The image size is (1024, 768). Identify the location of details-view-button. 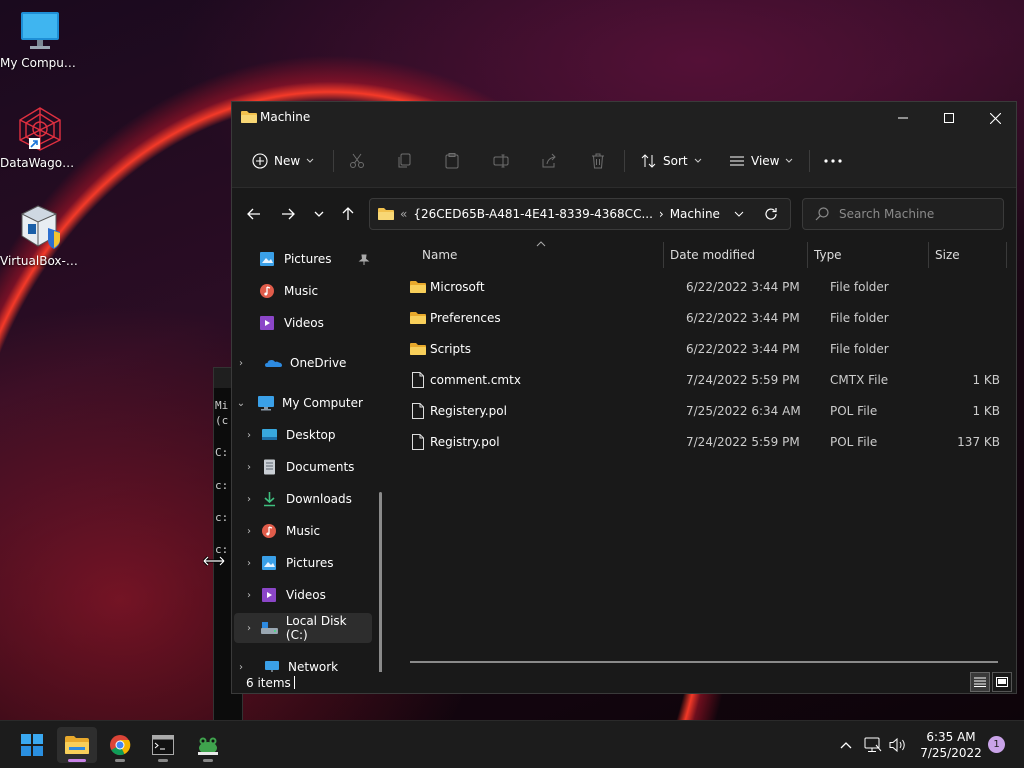
(980, 682).